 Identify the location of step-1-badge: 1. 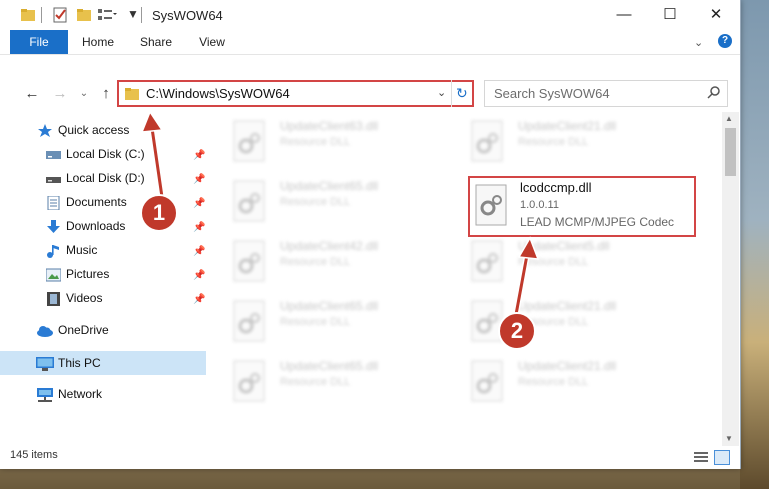
(159, 213).